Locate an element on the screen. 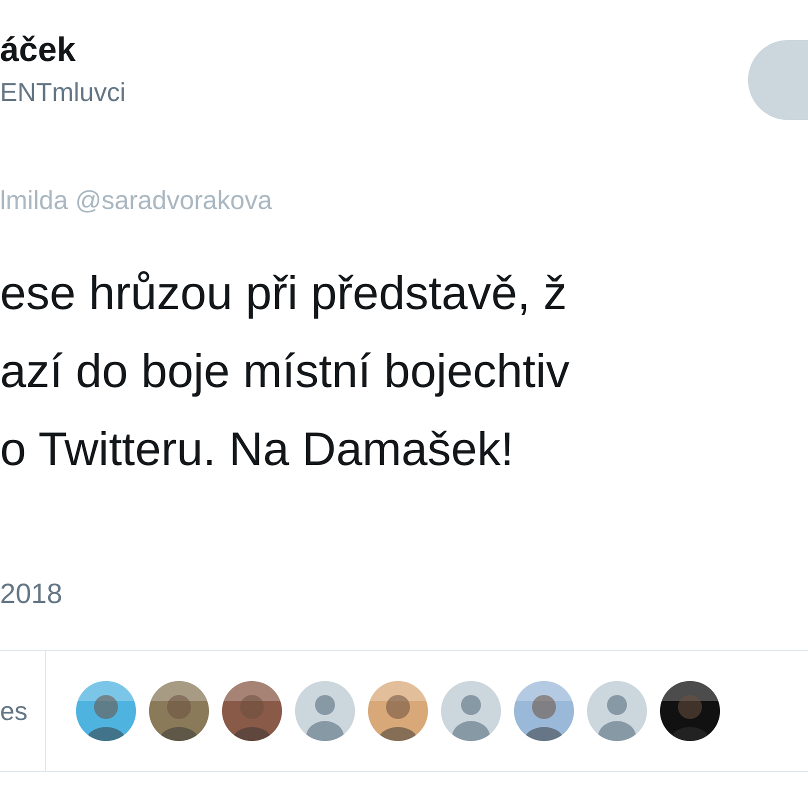 This screenshot has height=808, width=808. tweet-text-line: ese hrůzou při představě, ž is located at coordinates (284, 293).